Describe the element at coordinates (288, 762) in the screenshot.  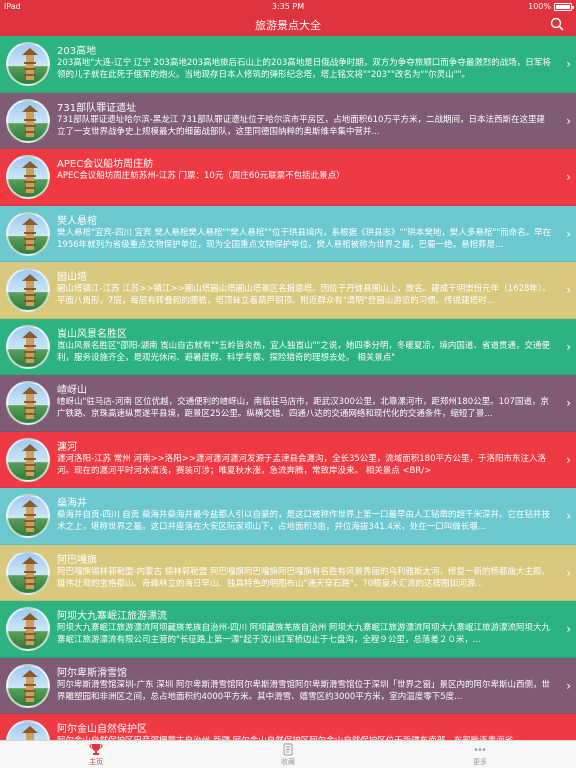
I see `tab-favorites-label: 收藏` at that location.